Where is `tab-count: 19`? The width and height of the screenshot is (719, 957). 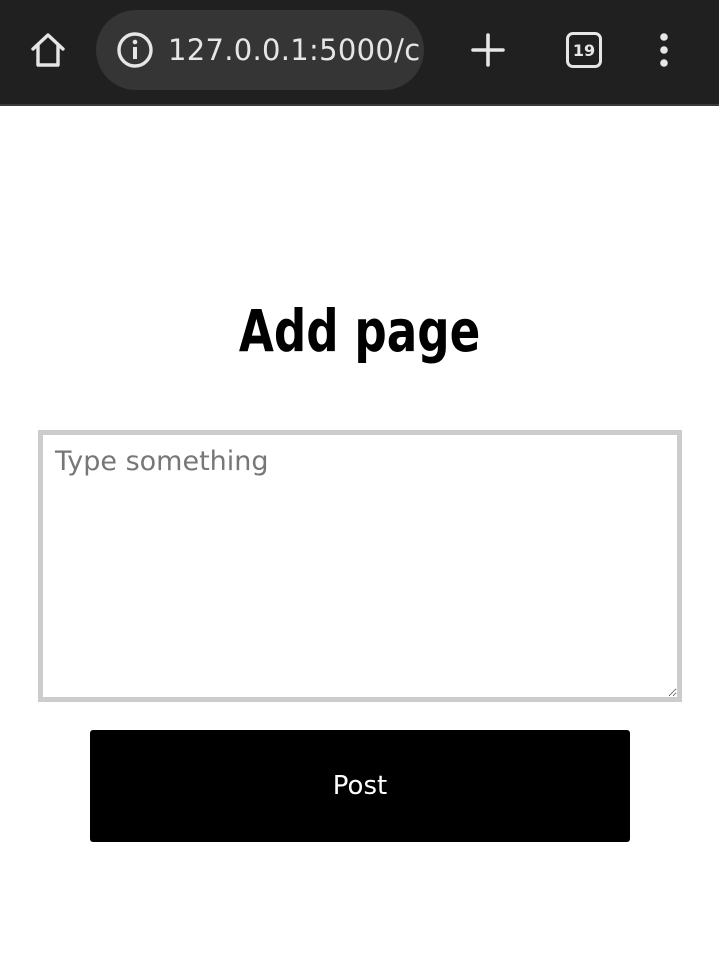 tab-count: 19 is located at coordinates (584, 50).